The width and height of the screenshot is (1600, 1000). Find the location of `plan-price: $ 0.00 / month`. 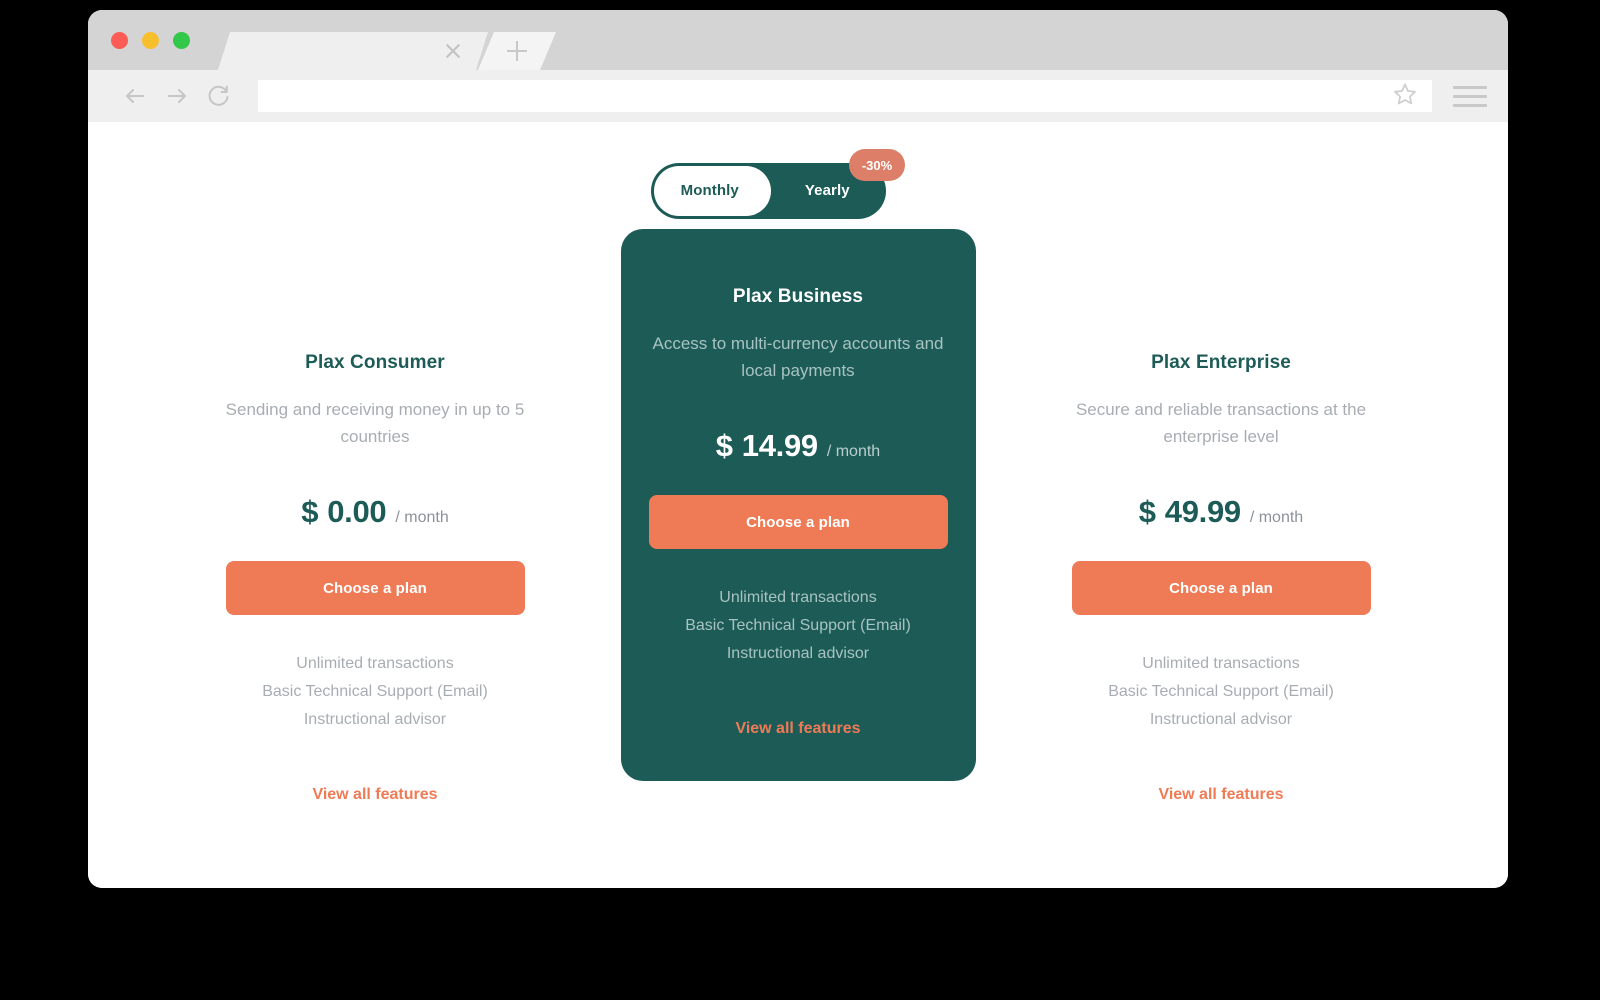

plan-price: $ 0.00 / month is located at coordinates (375, 512).